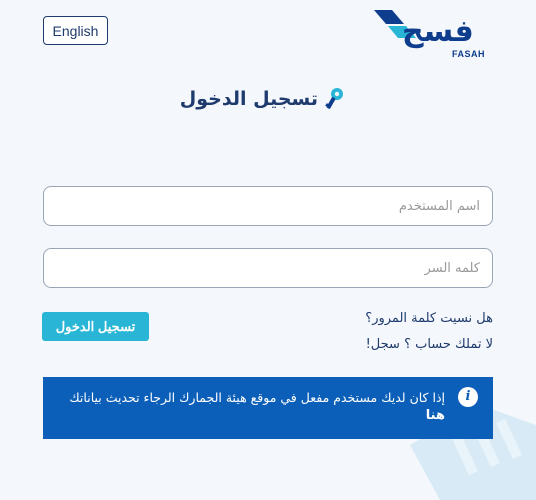 The width and height of the screenshot is (536, 500). I want to click on page-title: تسجيل الدخول, so click(263, 99).